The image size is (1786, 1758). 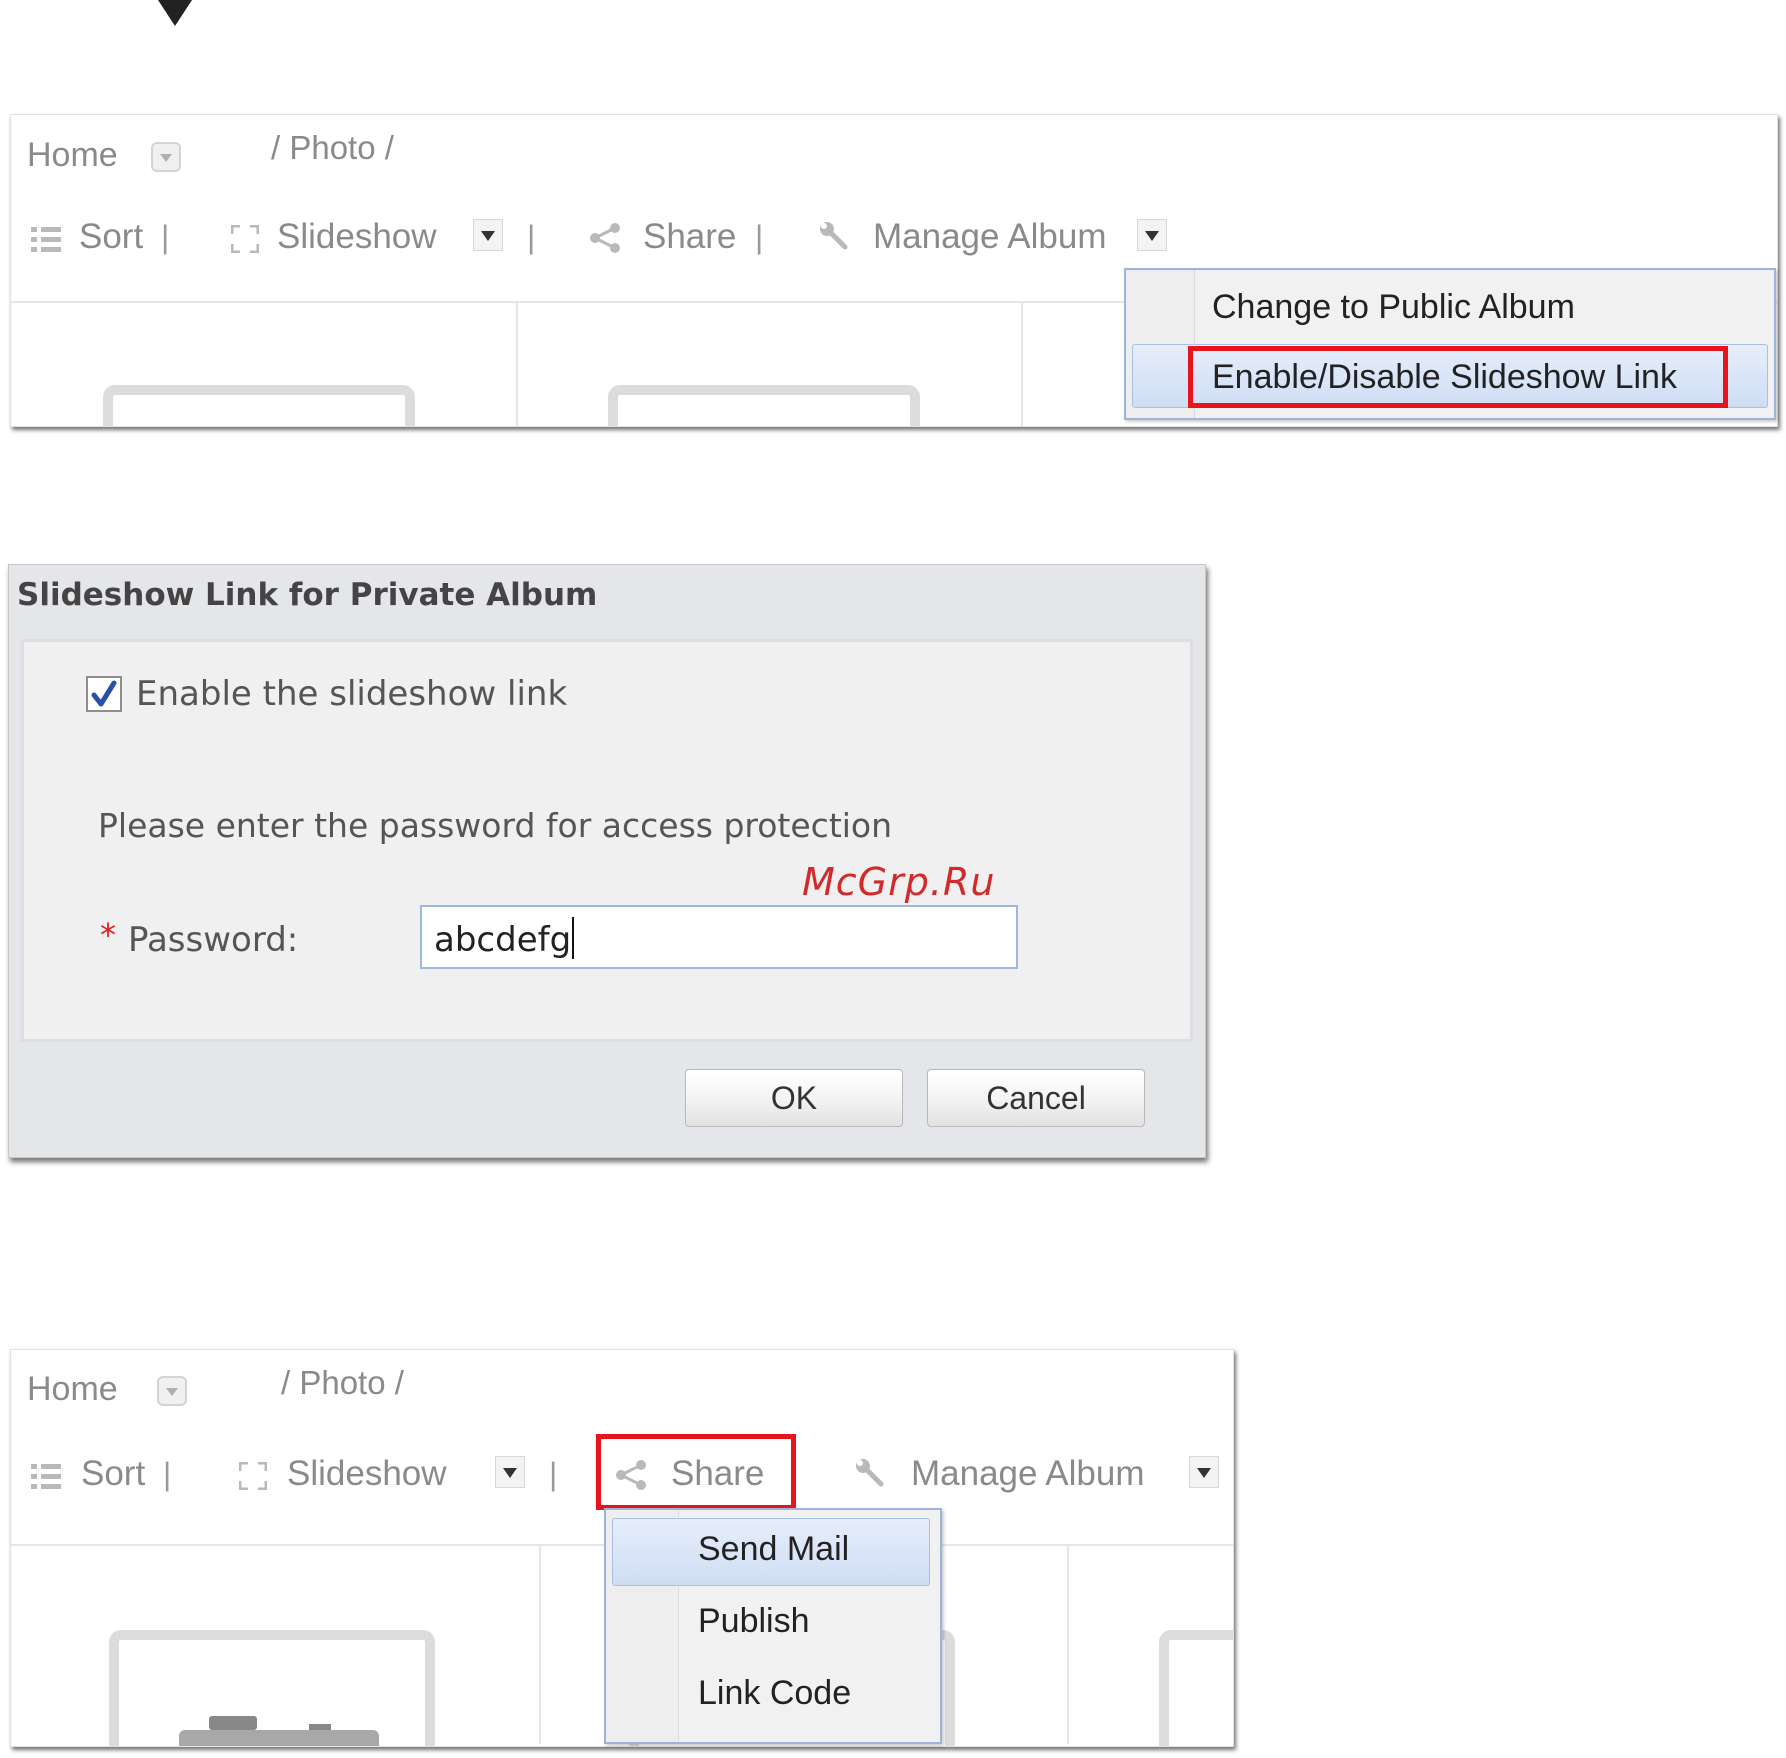 I want to click on camera-icon, so click(x=279, y=1731).